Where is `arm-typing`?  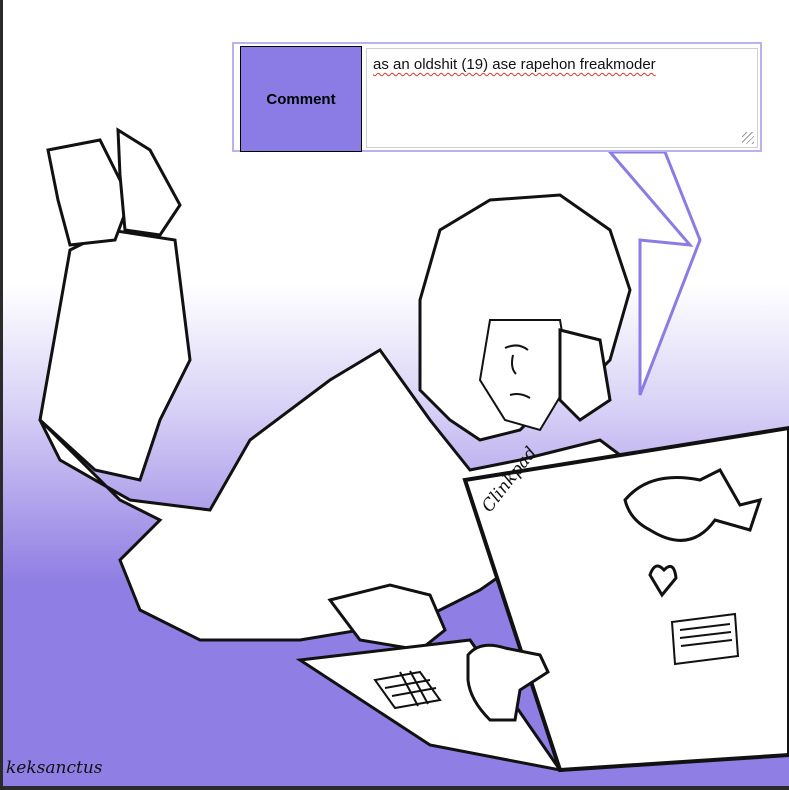
arm-typing is located at coordinates (387, 617).